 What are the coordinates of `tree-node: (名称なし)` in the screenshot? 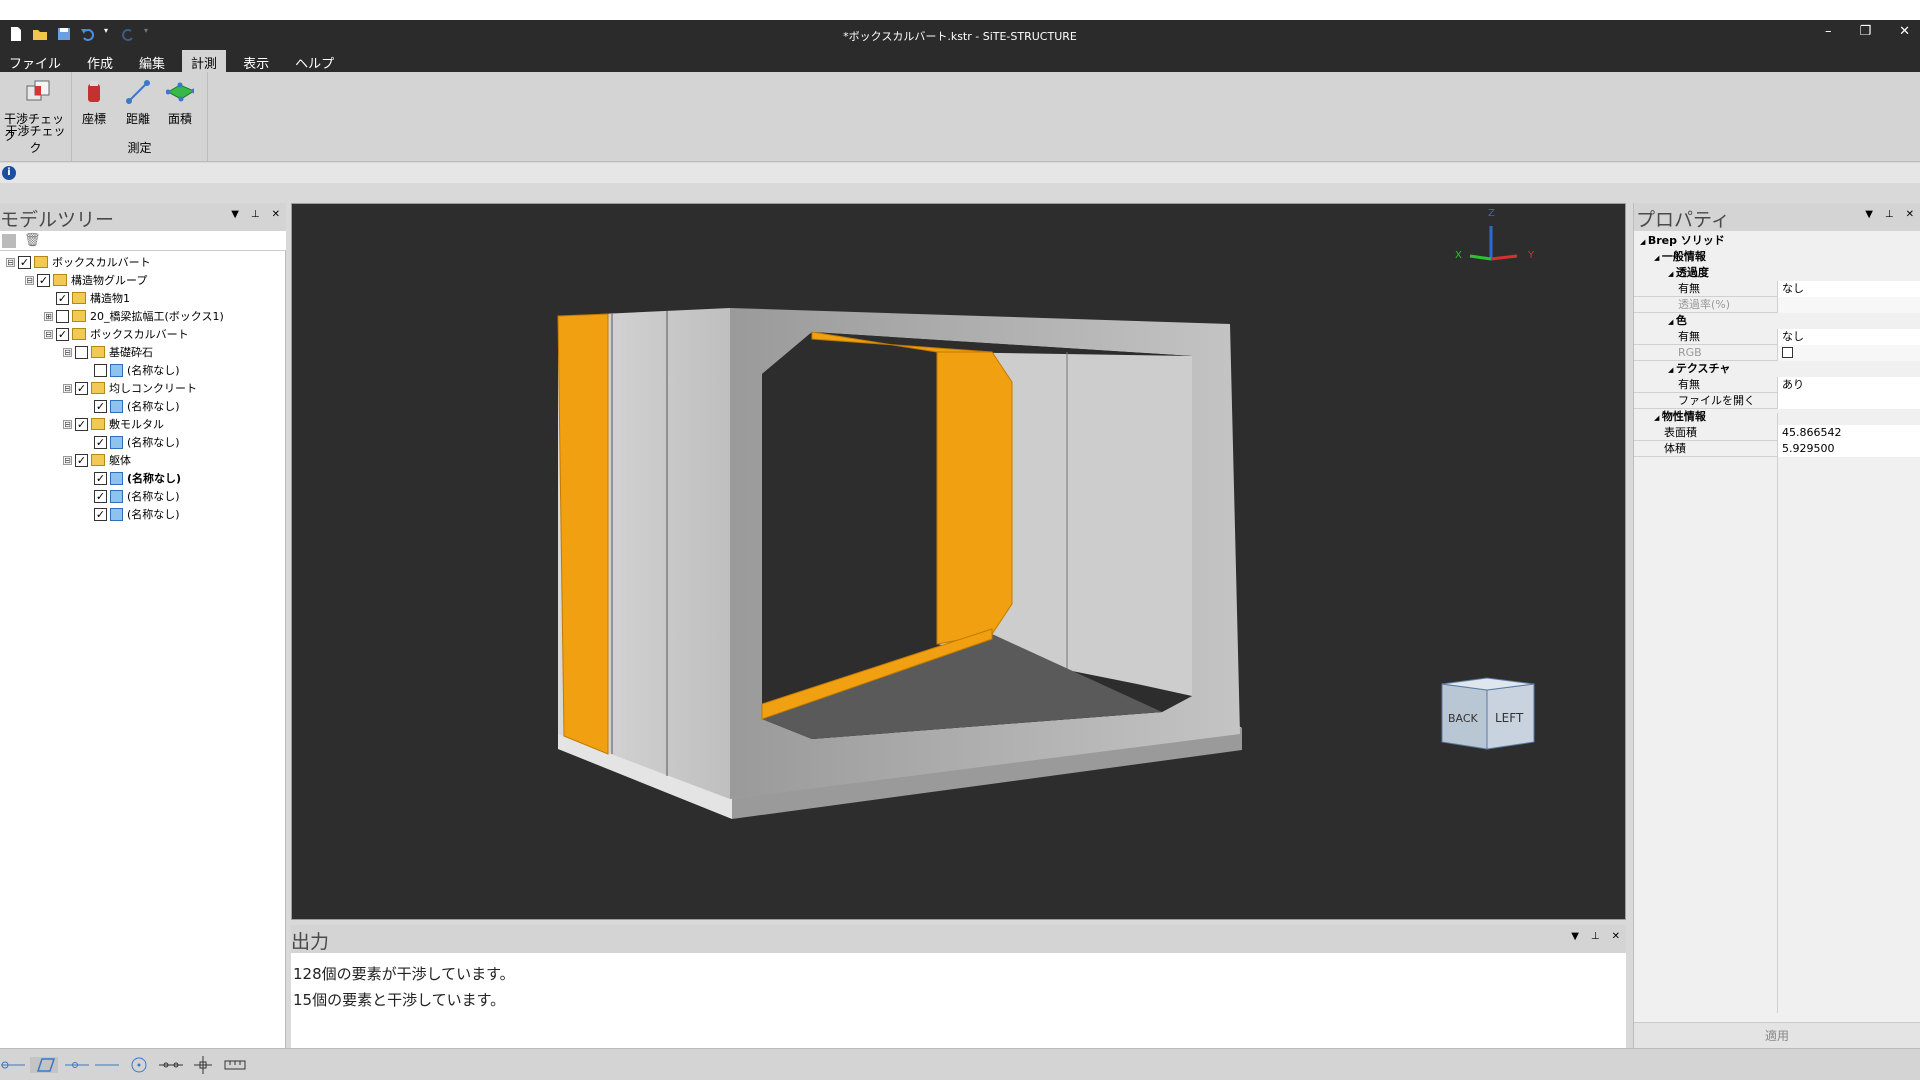 It's located at (131, 370).